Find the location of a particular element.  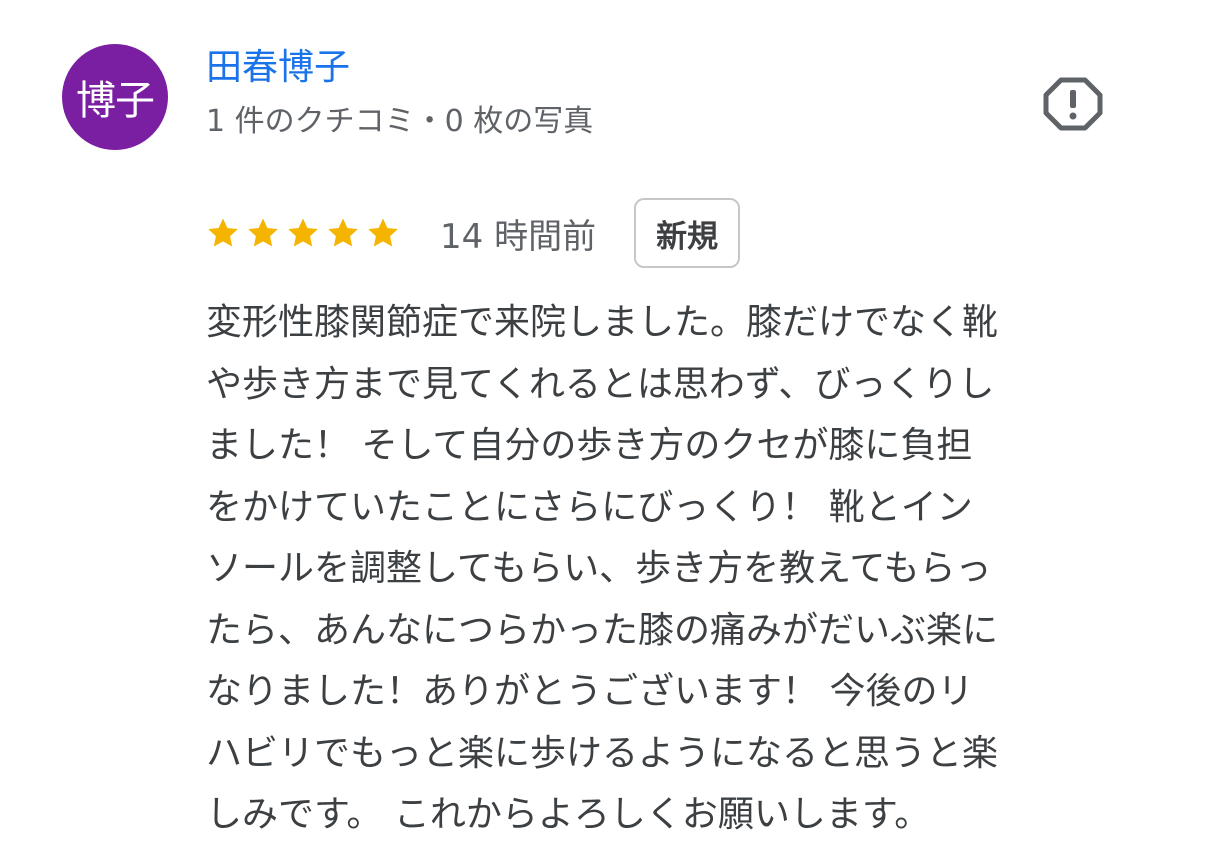

star-rating is located at coordinates (303, 233).